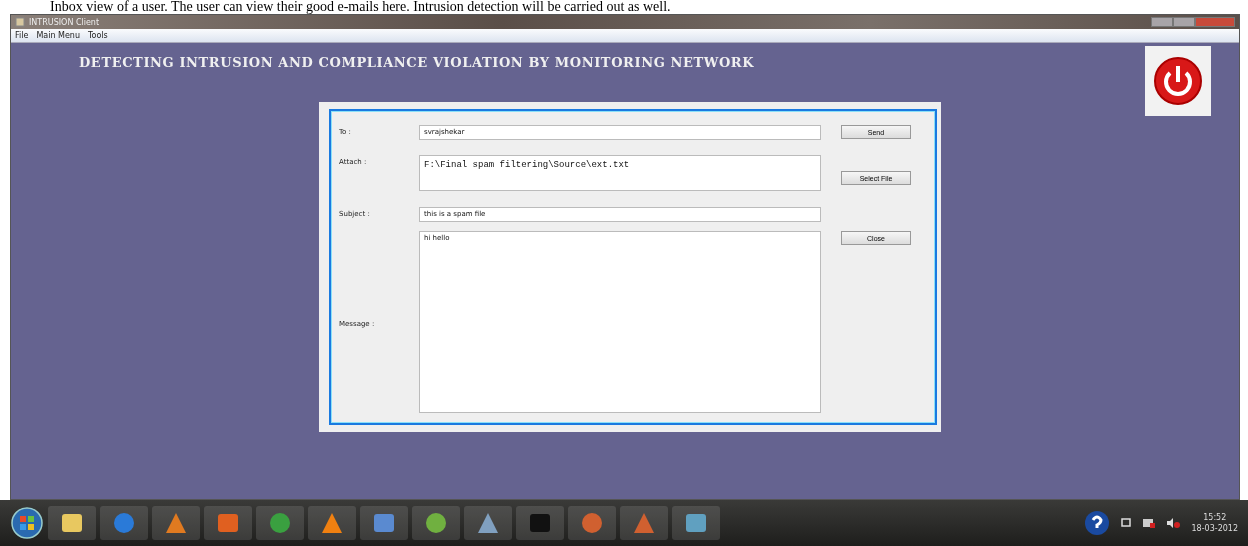 This screenshot has height=546, width=1248. I want to click on caption-text: Inbox view of a user. The user can view their good e-mails here. Intrusion detection will be carried out as well., so click(360, 7).